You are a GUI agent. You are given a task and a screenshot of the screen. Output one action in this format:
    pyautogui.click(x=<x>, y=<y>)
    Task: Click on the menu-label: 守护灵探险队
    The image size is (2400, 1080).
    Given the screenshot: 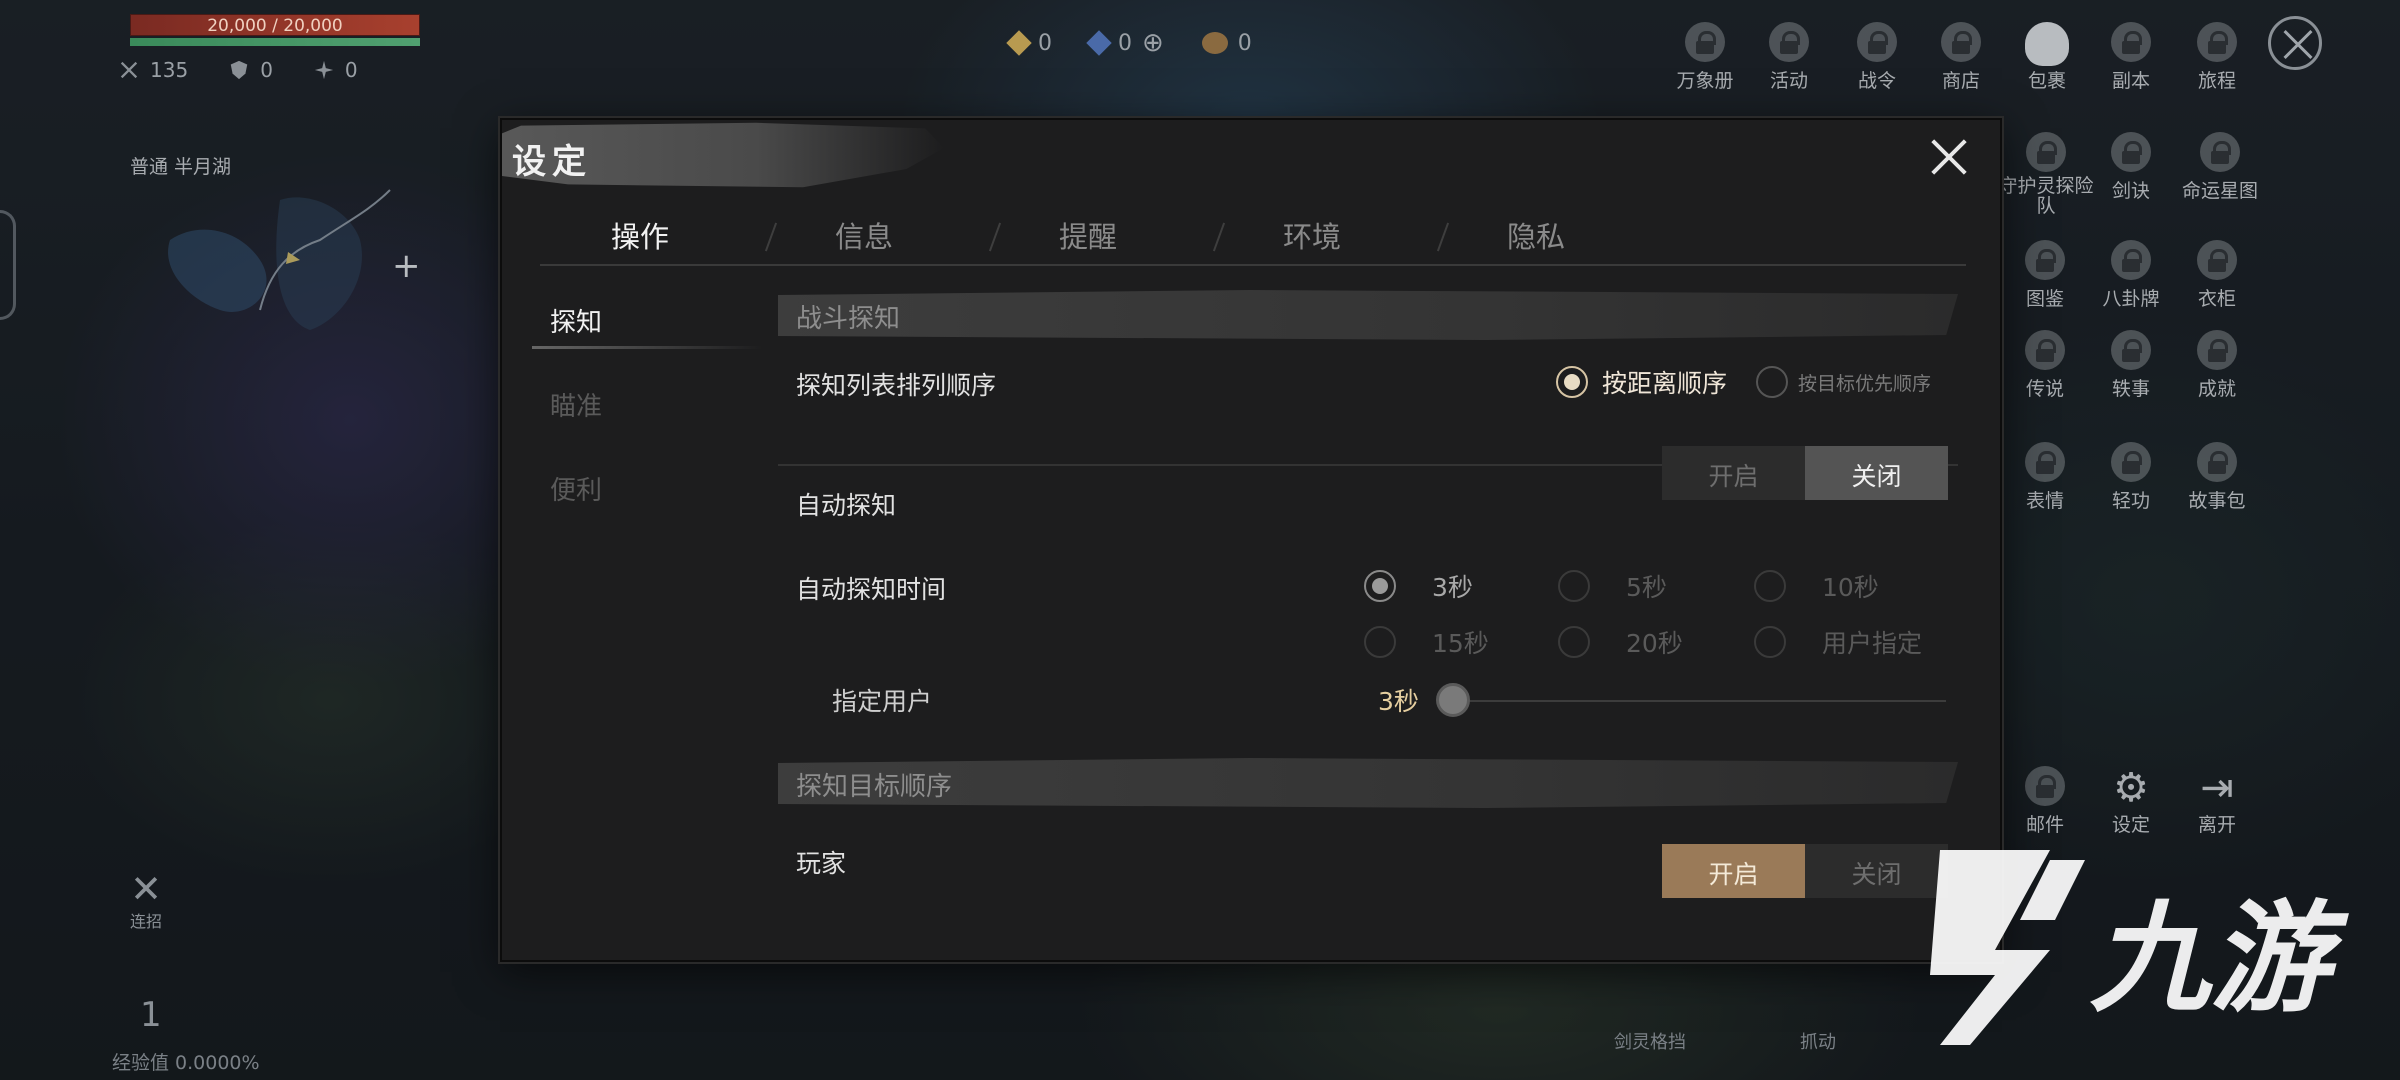 What is the action you would take?
    pyautogui.click(x=2046, y=196)
    